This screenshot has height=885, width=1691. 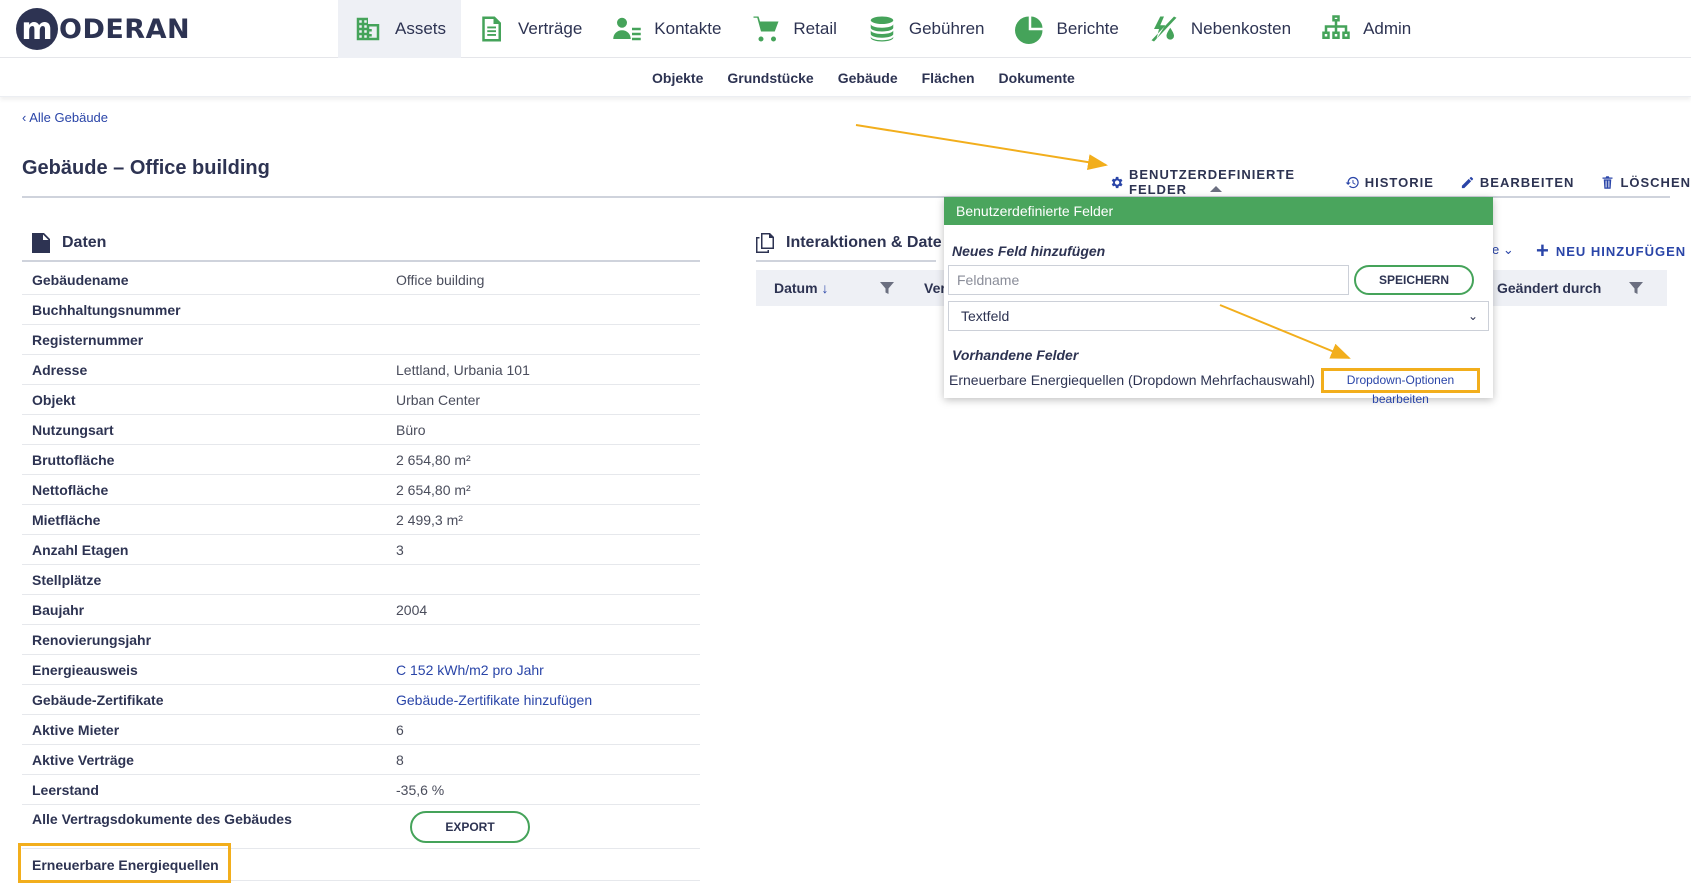 I want to click on table-row: Buchhaltungsnummer, so click(x=361, y=310).